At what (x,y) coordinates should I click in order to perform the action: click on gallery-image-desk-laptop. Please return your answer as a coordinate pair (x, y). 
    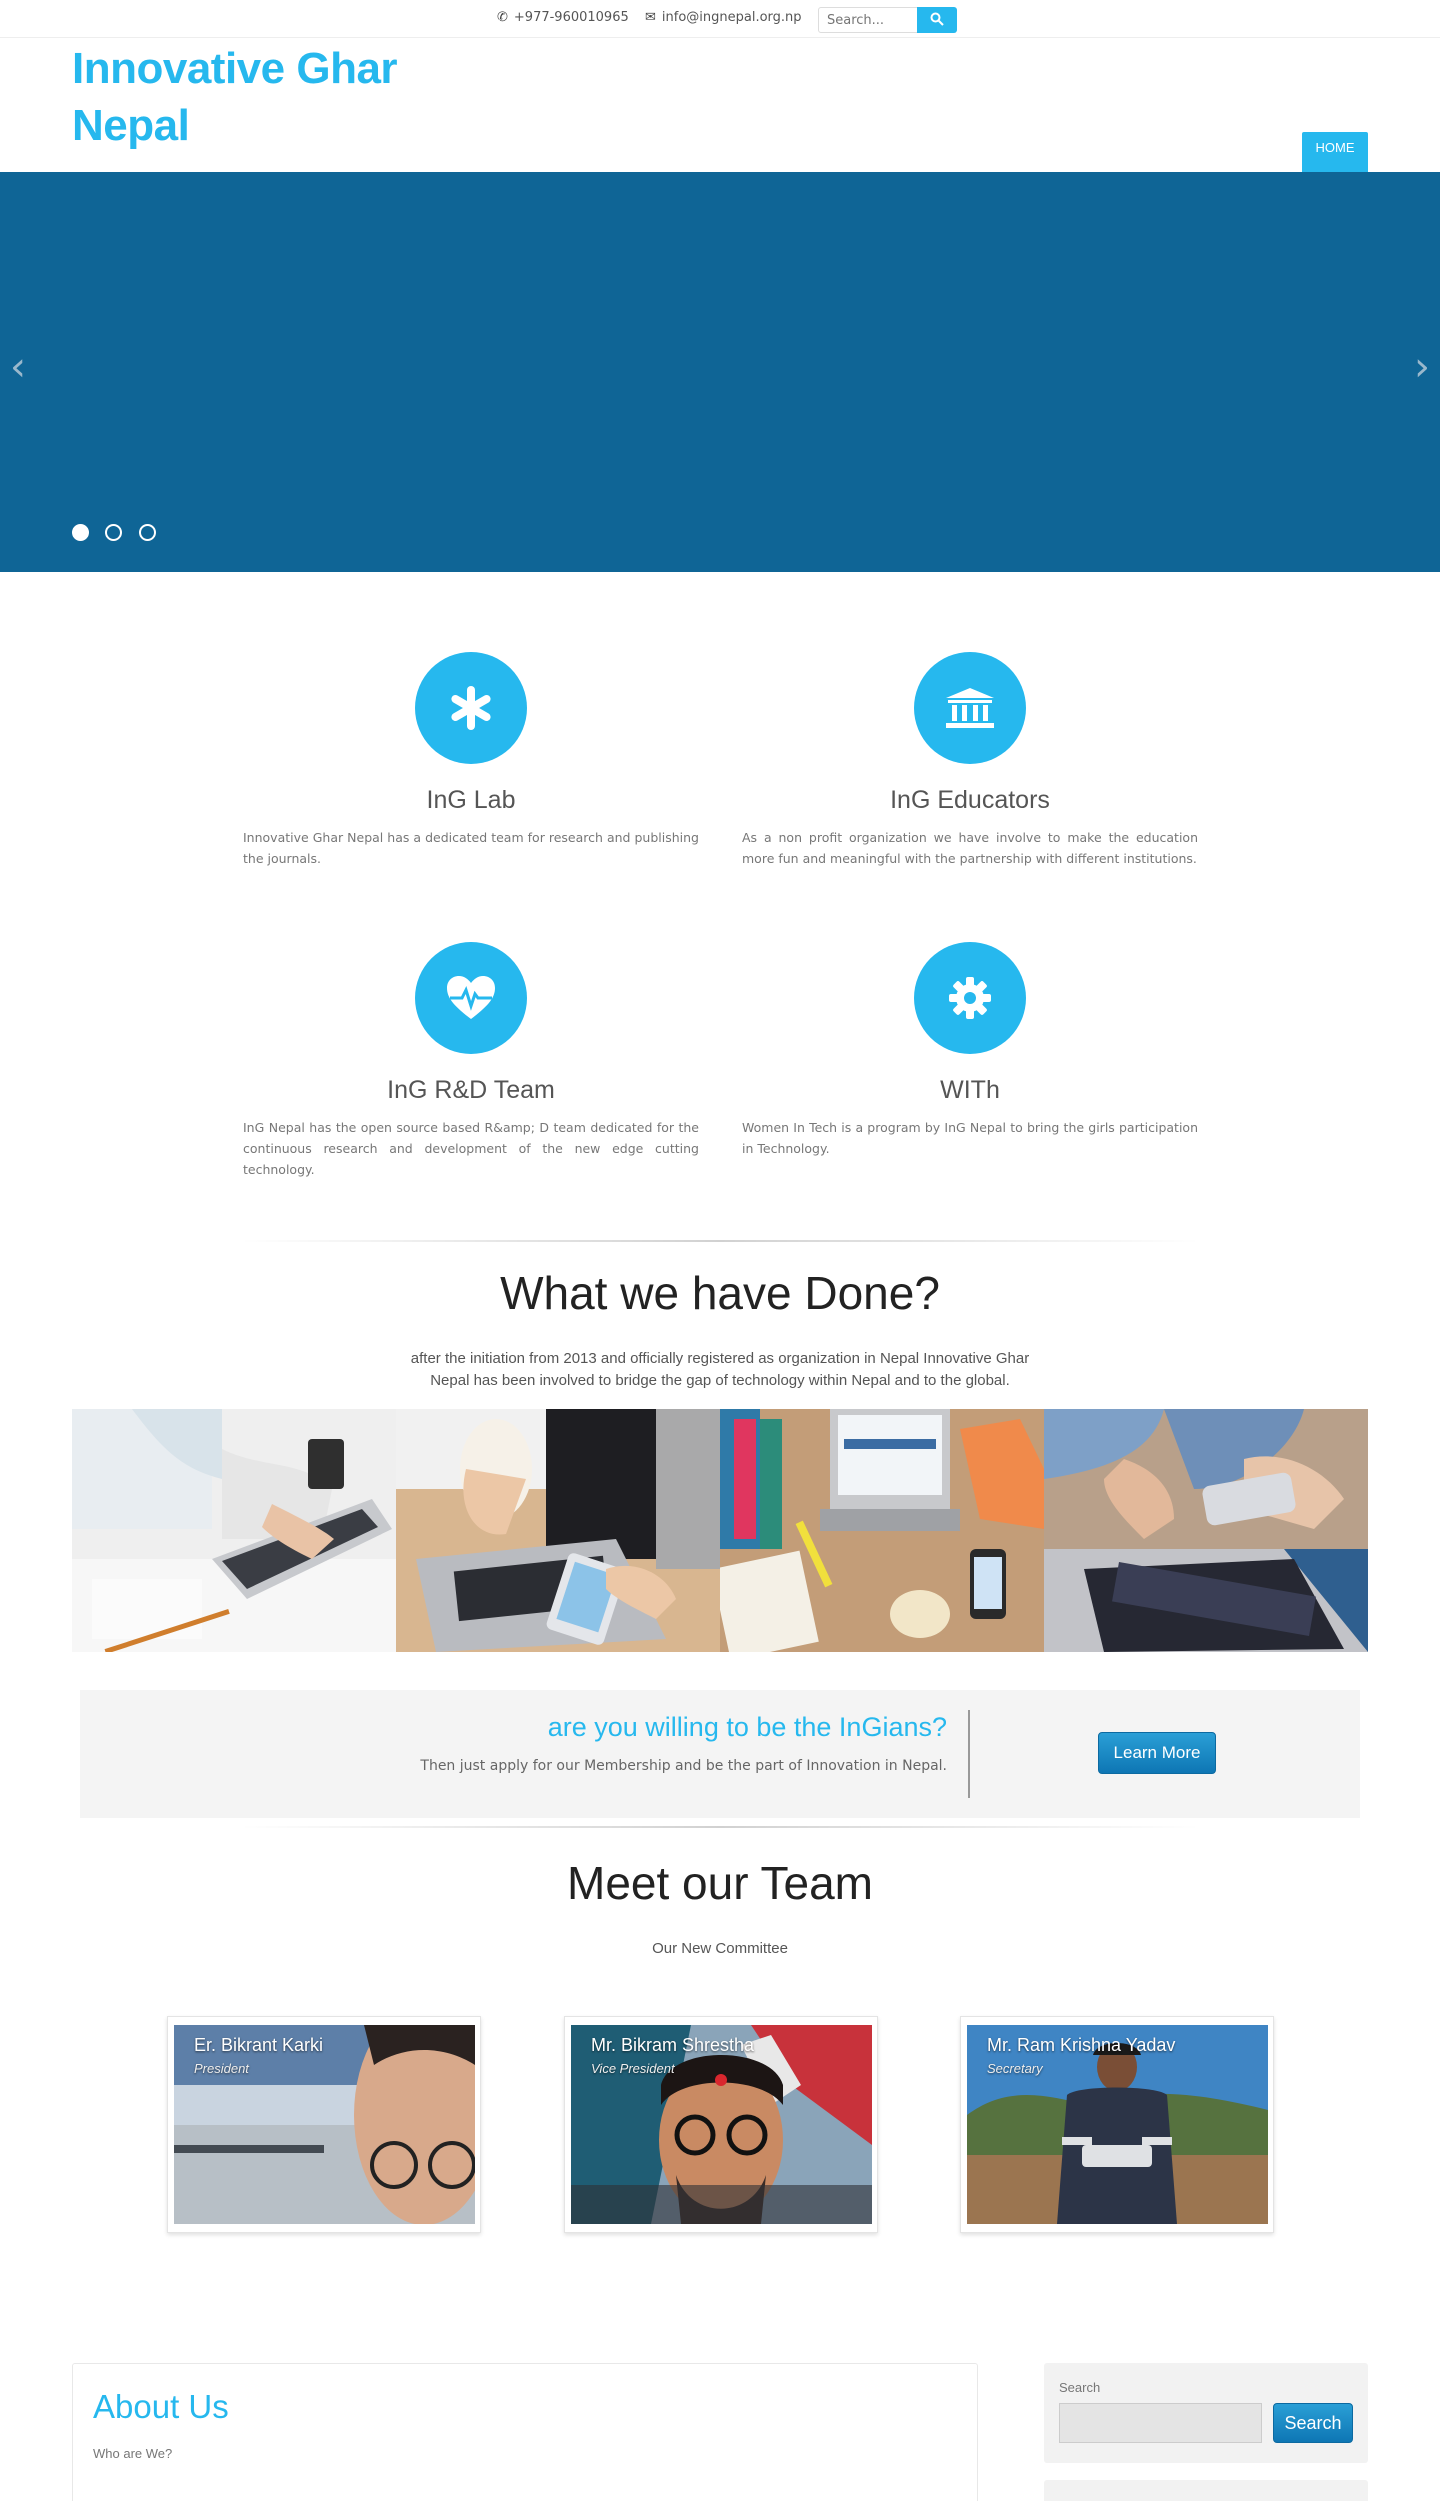
    Looking at the image, I should click on (882, 1530).